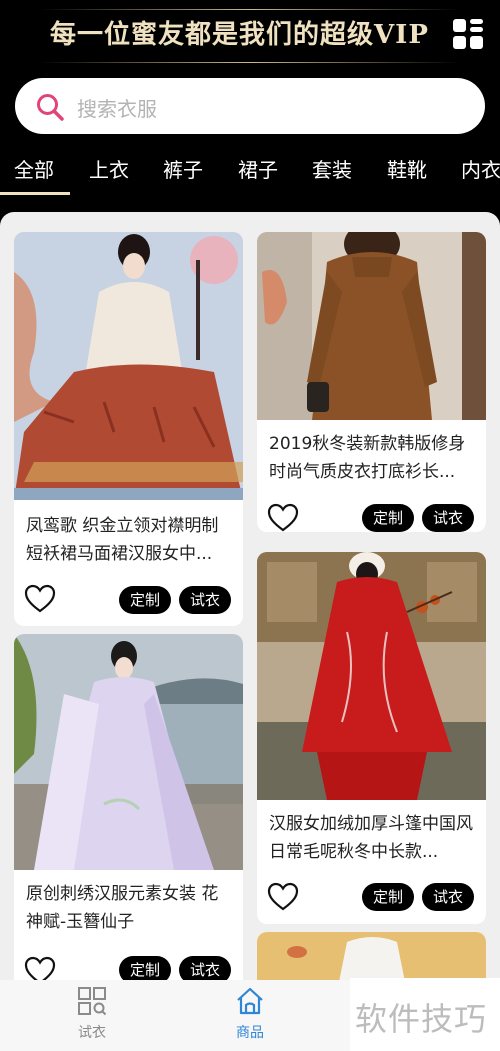  I want to click on product-title: 原创刺绣汉服元素女装 花神赋-玉簪仙子, so click(128, 908).